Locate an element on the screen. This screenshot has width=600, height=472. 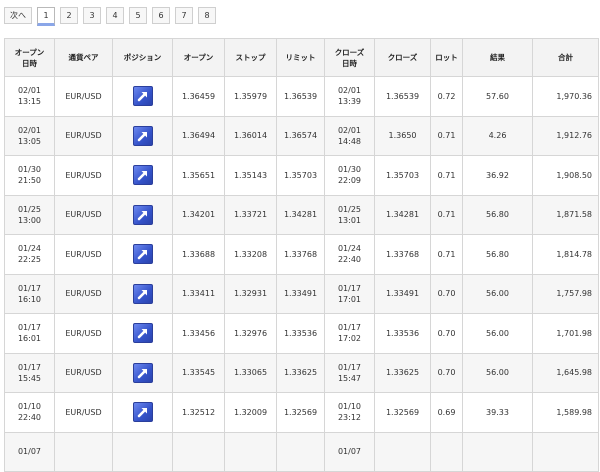
close-datetime-cell: 01/25 13:01 is located at coordinates (349, 214).